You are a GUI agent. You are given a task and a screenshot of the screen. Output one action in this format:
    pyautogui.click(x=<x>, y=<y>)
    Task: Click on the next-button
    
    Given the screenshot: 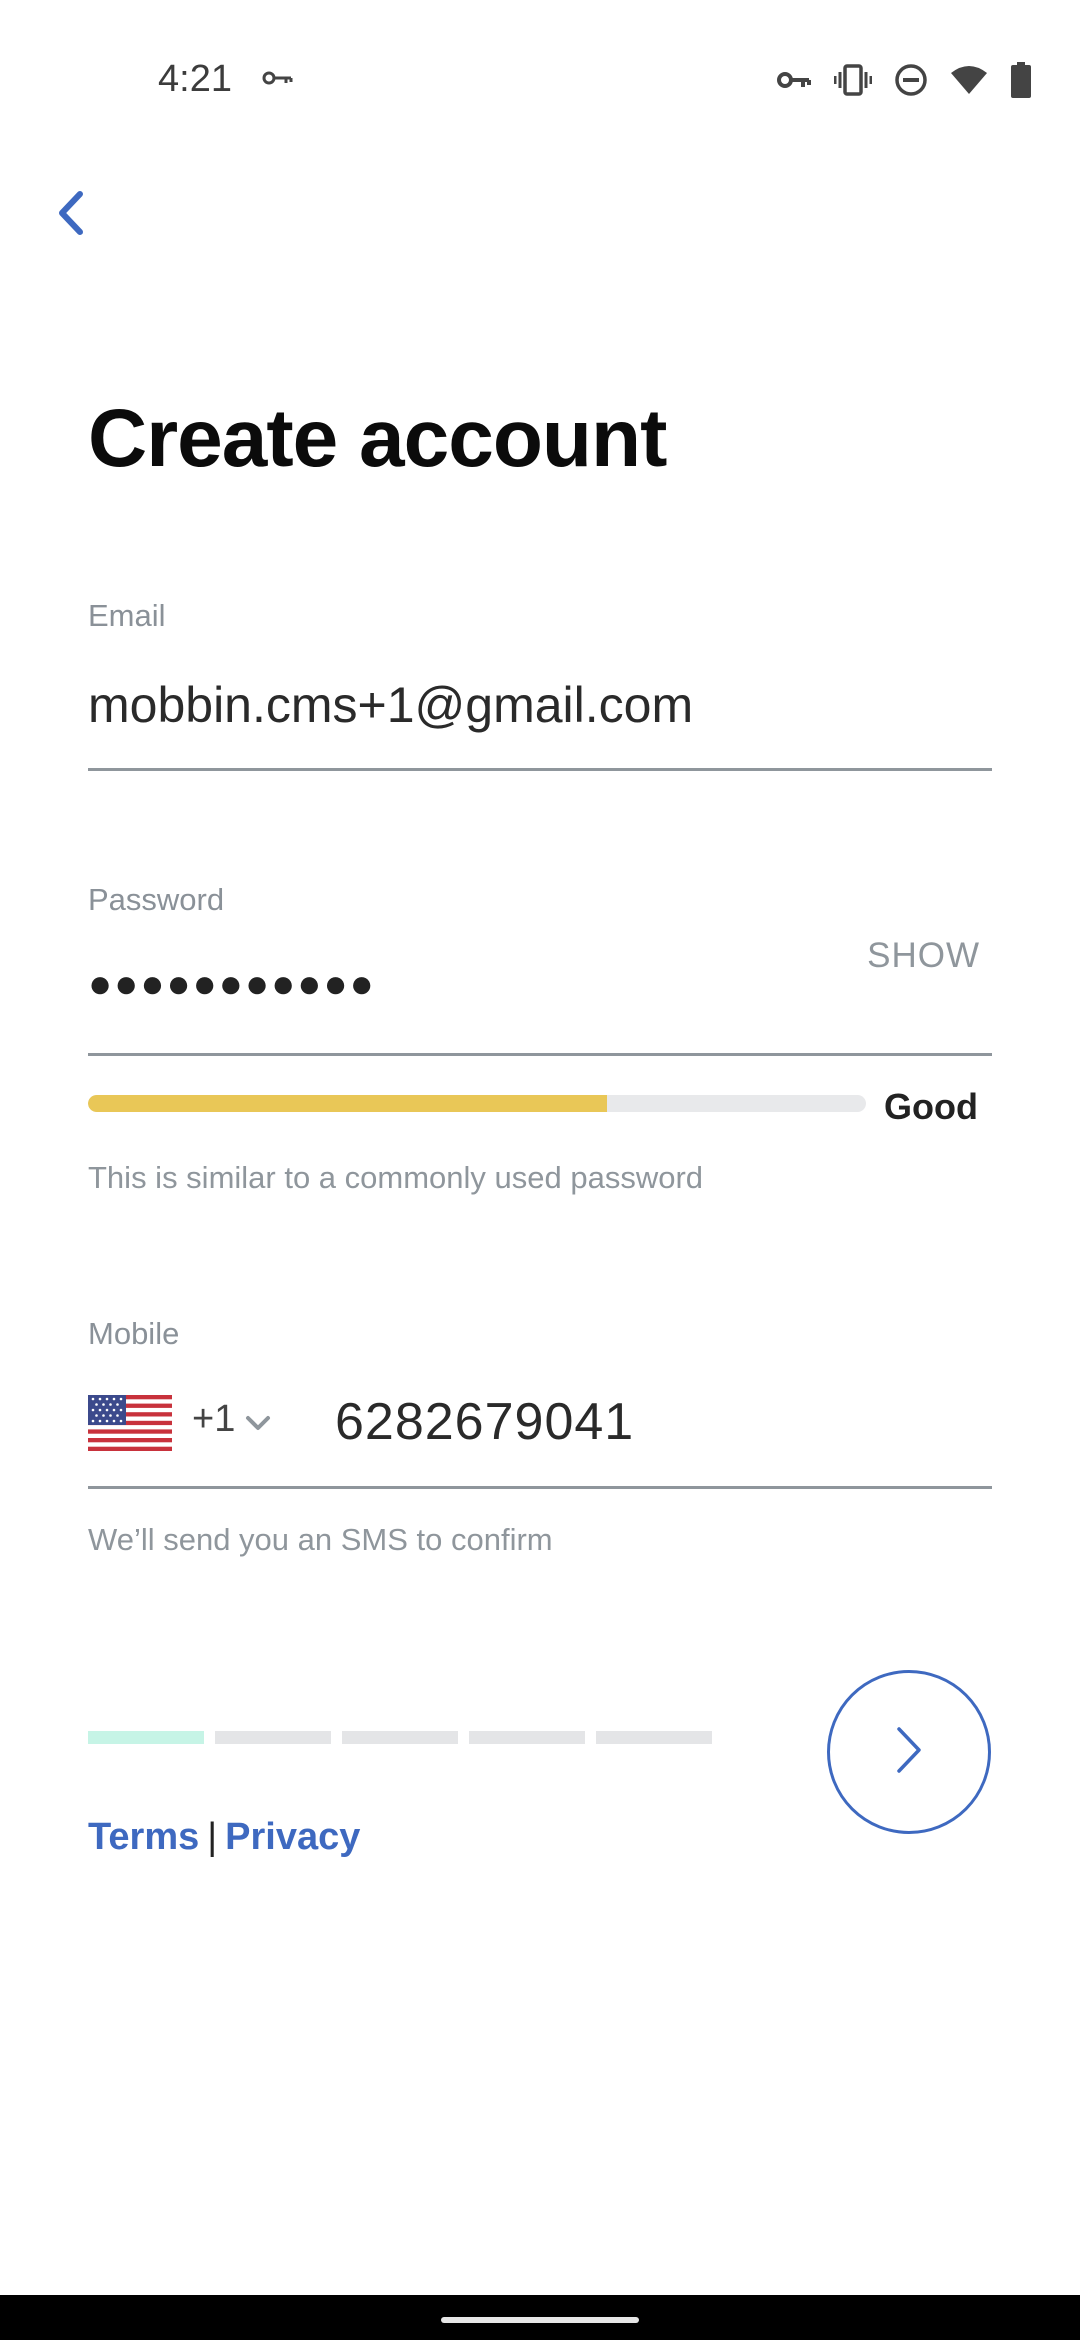 What is the action you would take?
    pyautogui.click(x=909, y=1752)
    